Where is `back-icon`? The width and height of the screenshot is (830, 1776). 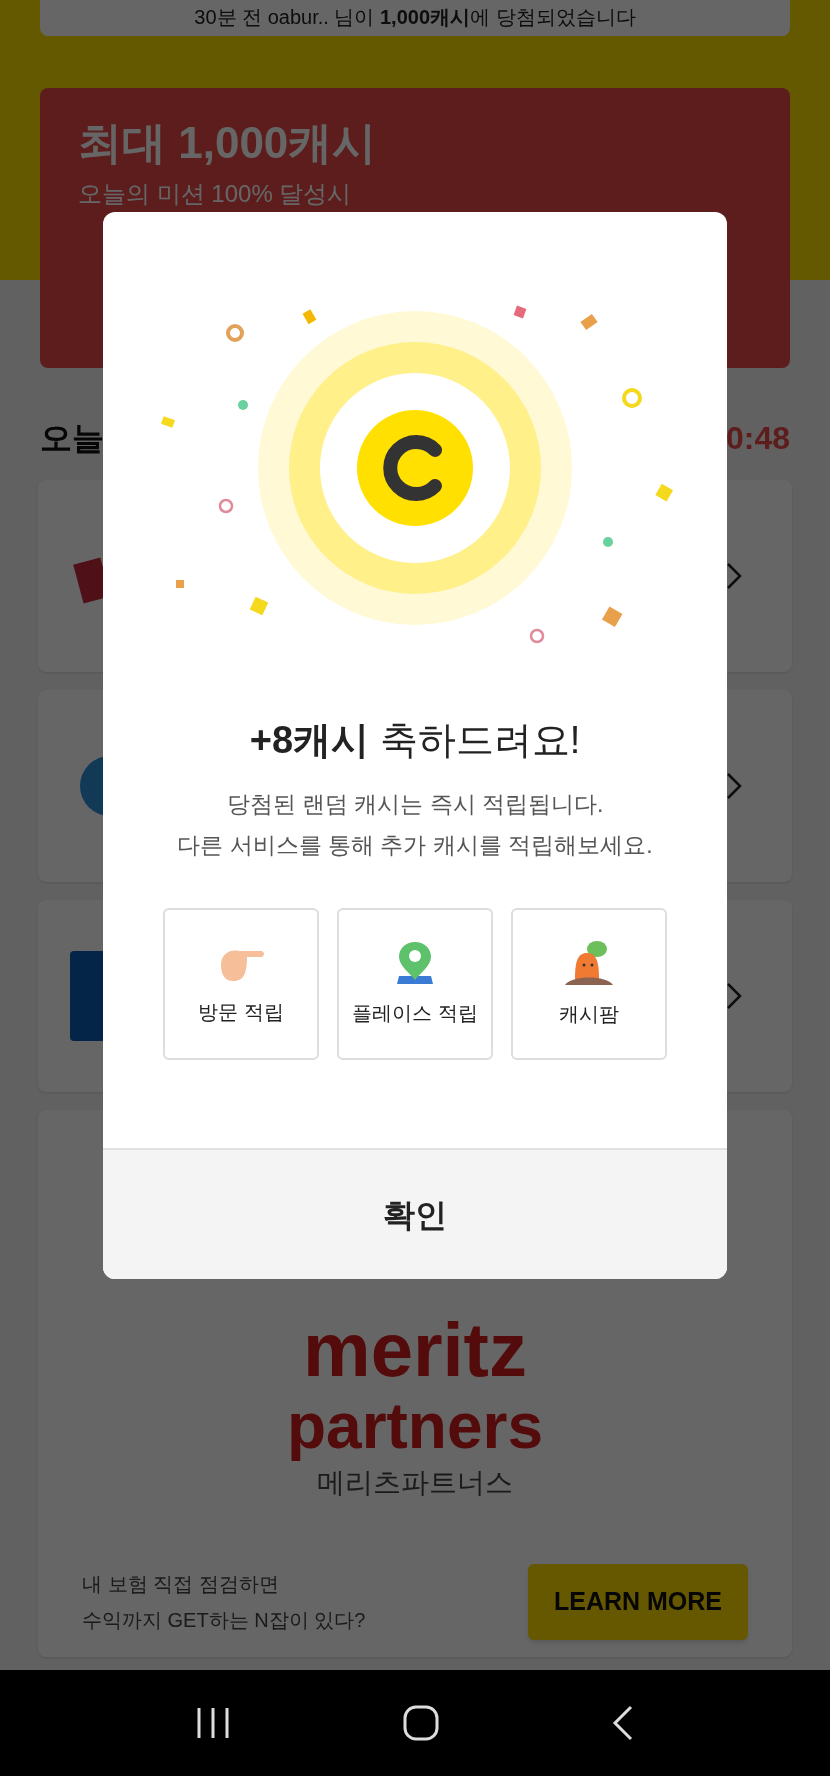 back-icon is located at coordinates (622, 1723).